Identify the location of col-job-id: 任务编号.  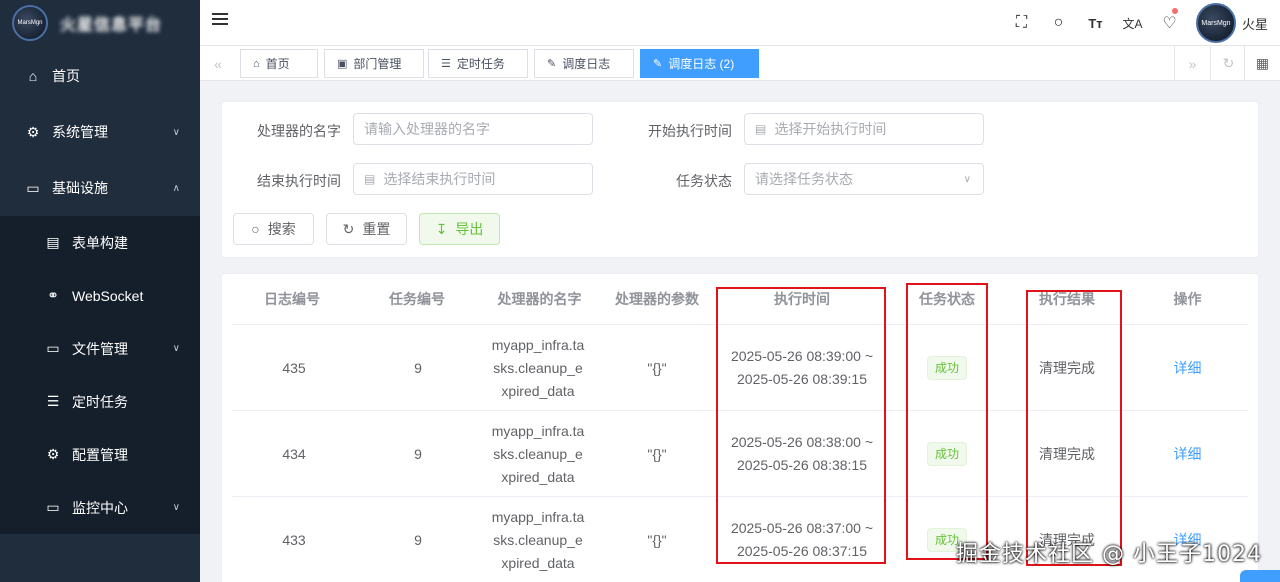
(417, 299).